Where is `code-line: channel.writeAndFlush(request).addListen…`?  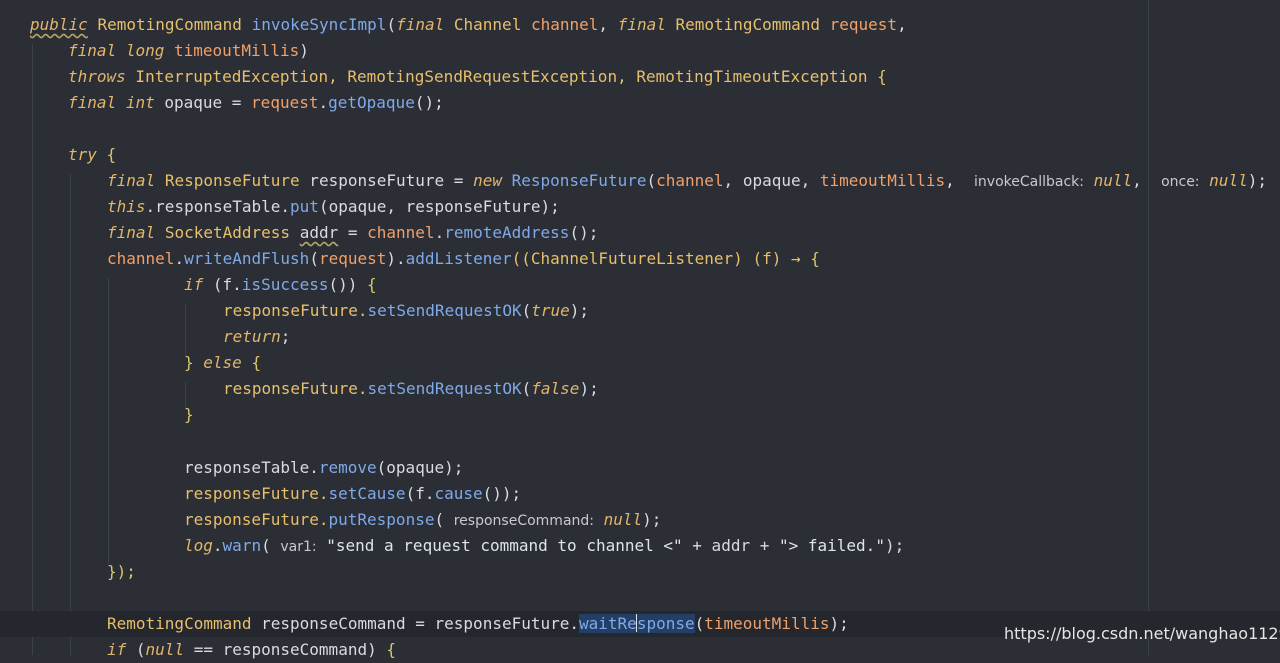
code-line: channel.writeAndFlush(request).addListen… is located at coordinates (640, 259).